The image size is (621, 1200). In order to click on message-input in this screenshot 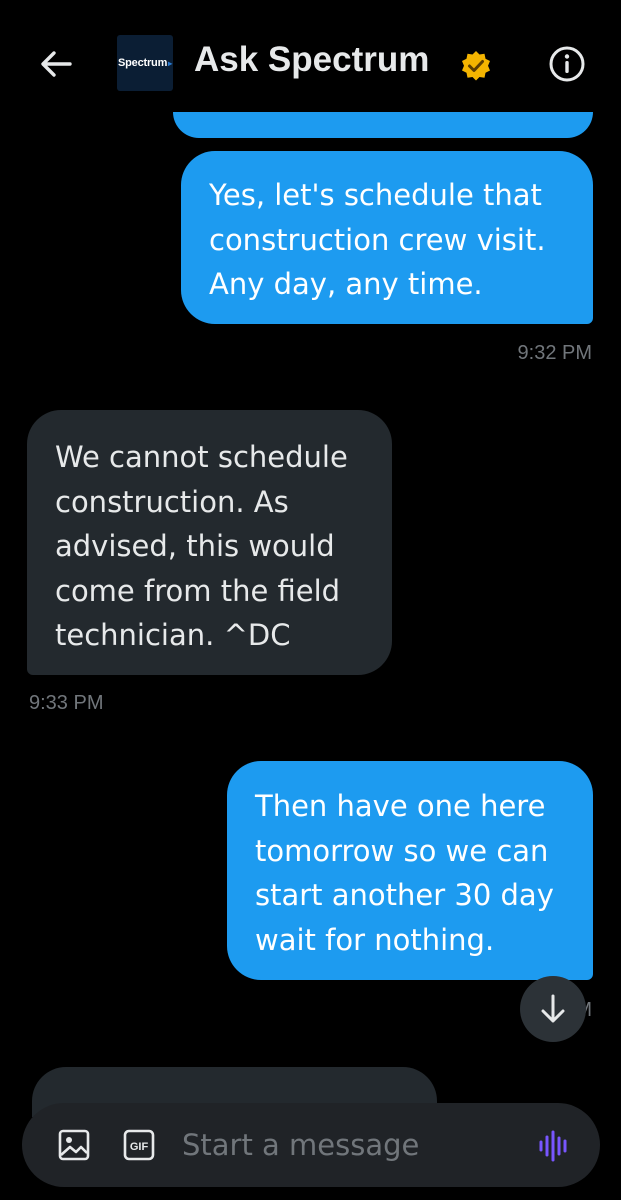, I will do `click(352, 1145)`.